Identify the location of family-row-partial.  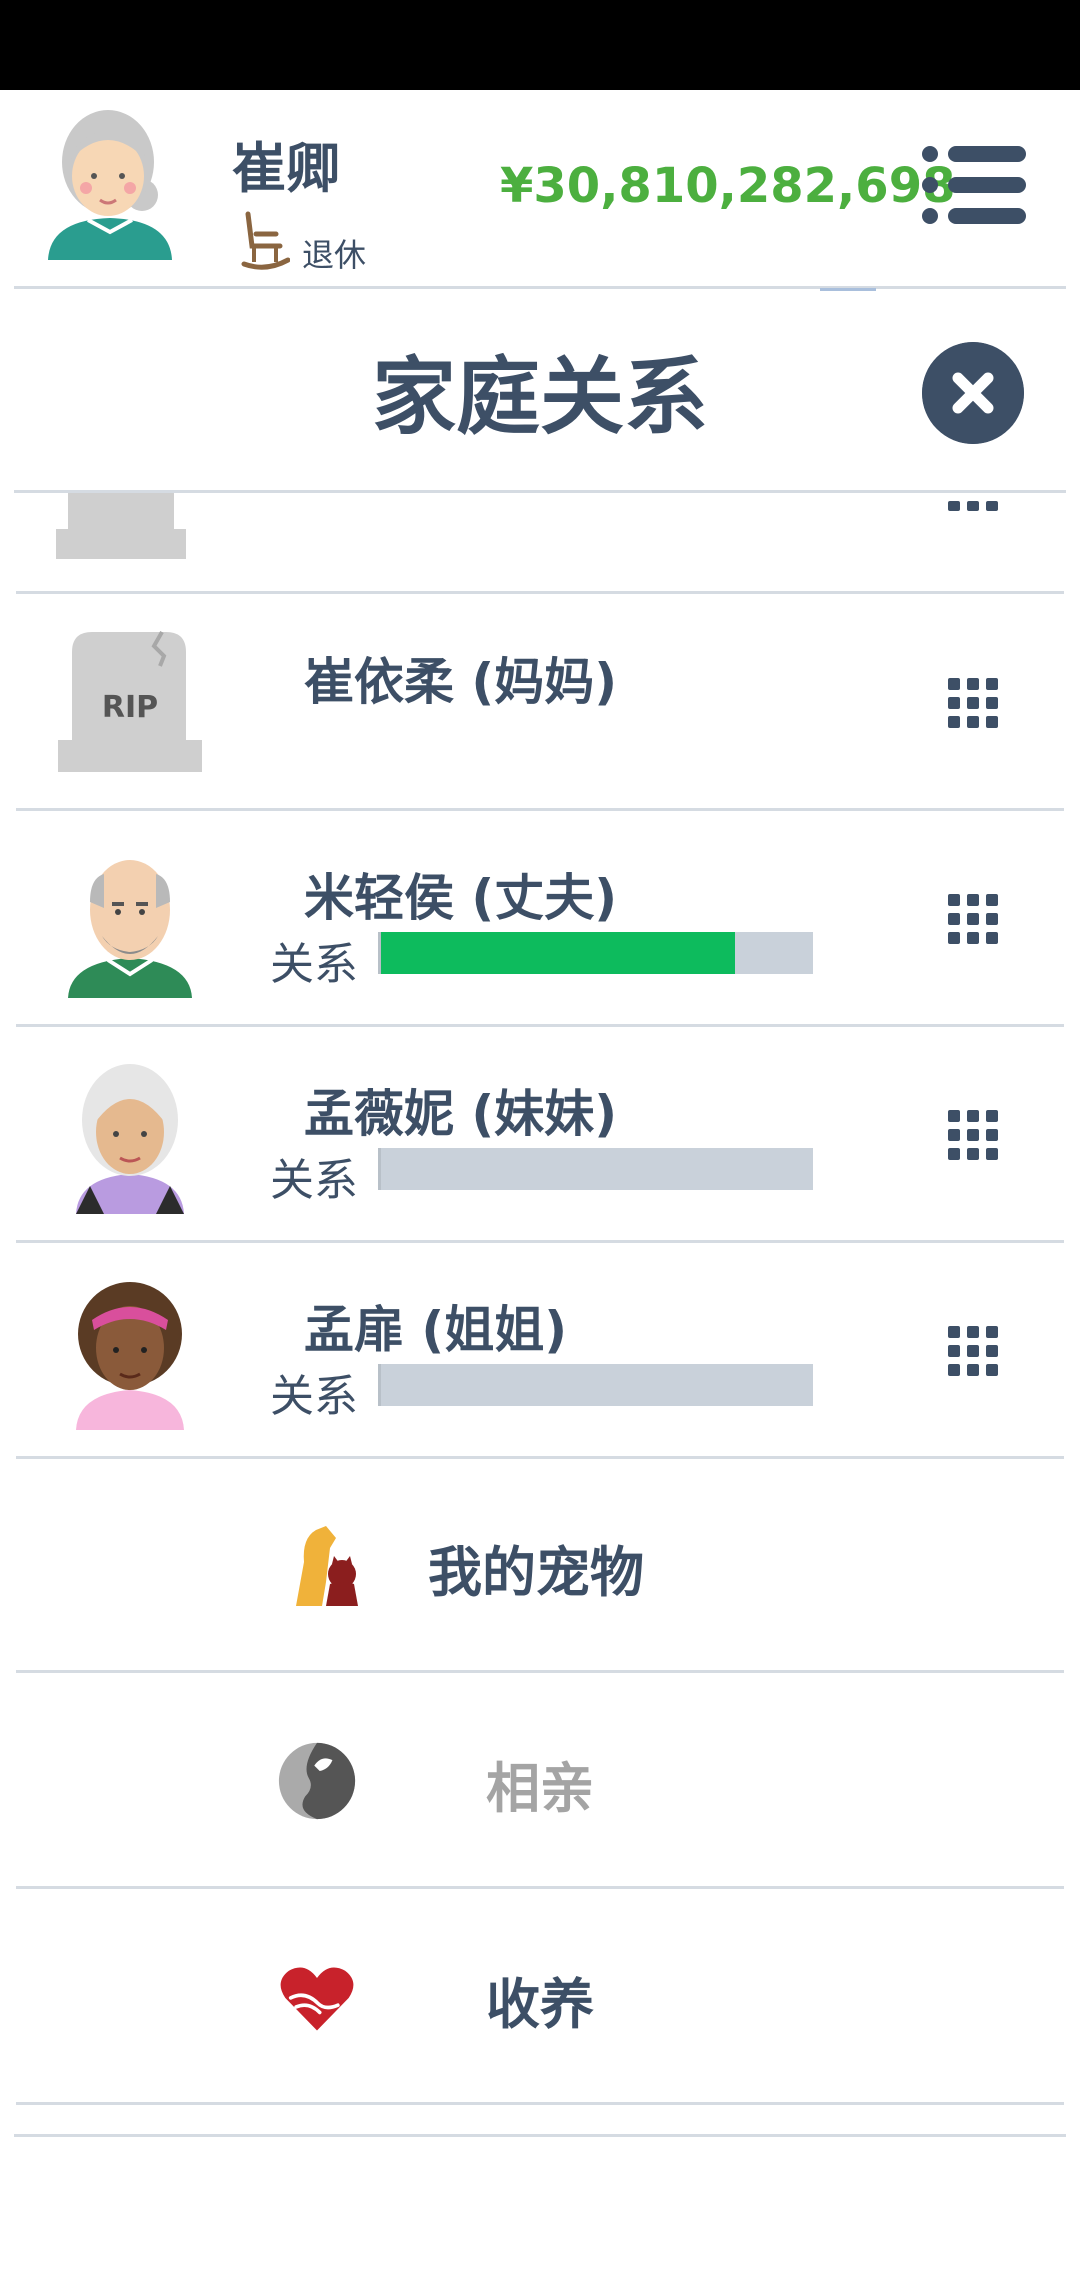
(540, 543).